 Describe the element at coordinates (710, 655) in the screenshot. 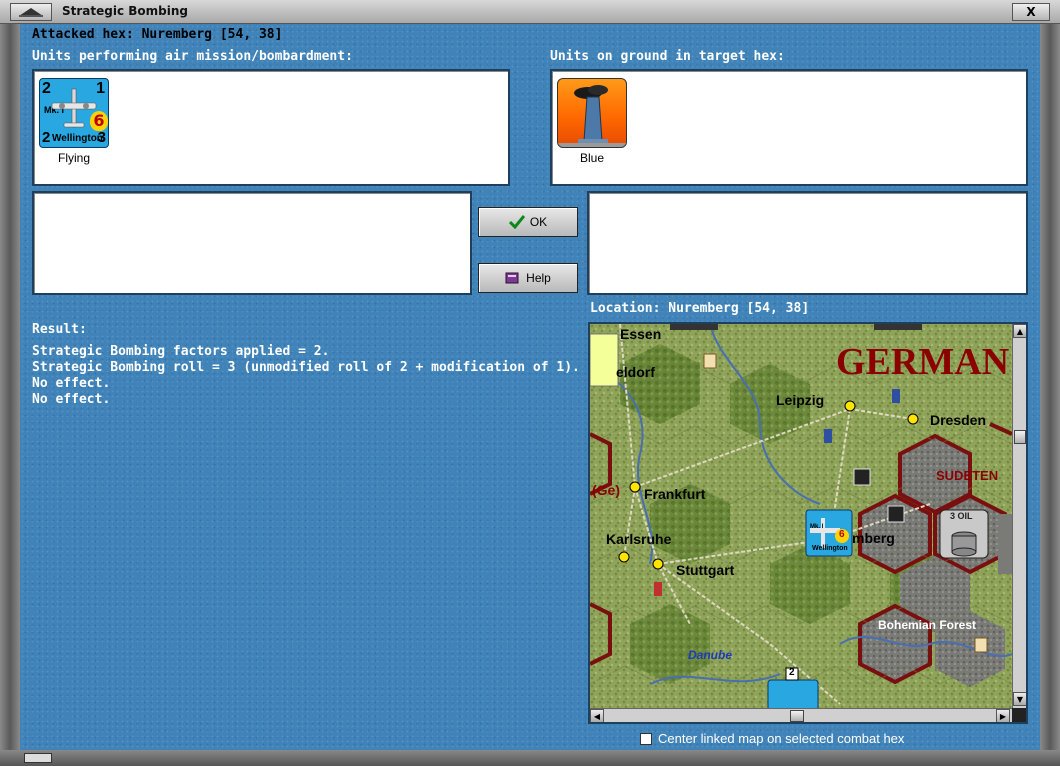

I see `map-label-danube: Danube` at that location.